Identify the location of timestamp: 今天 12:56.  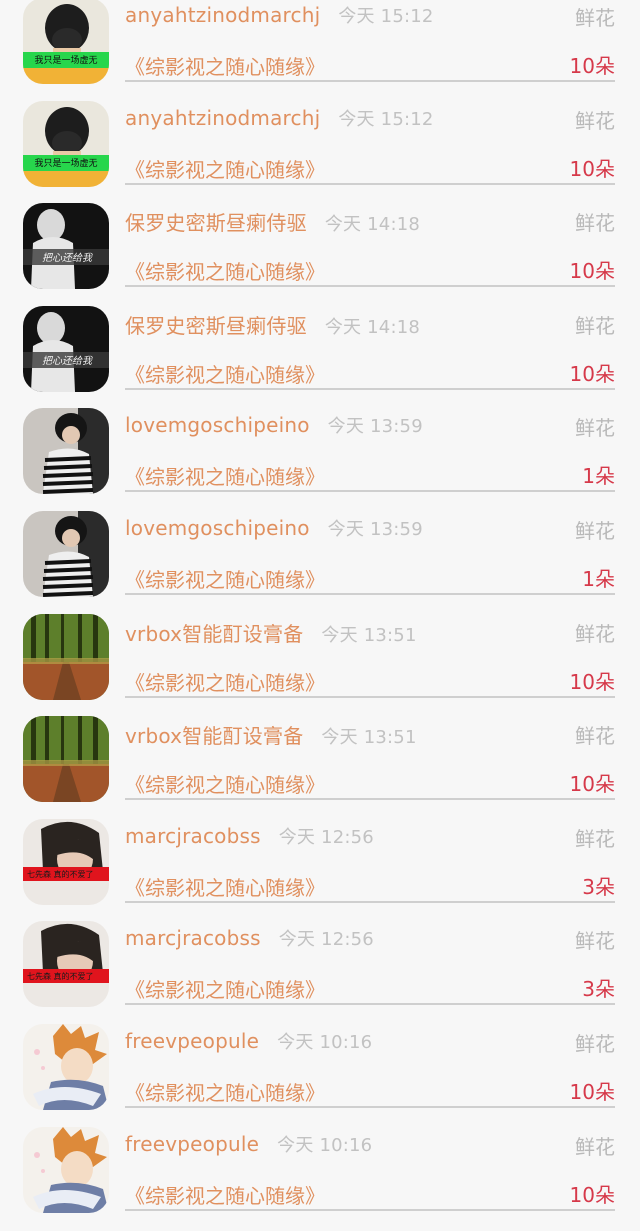
(326, 837).